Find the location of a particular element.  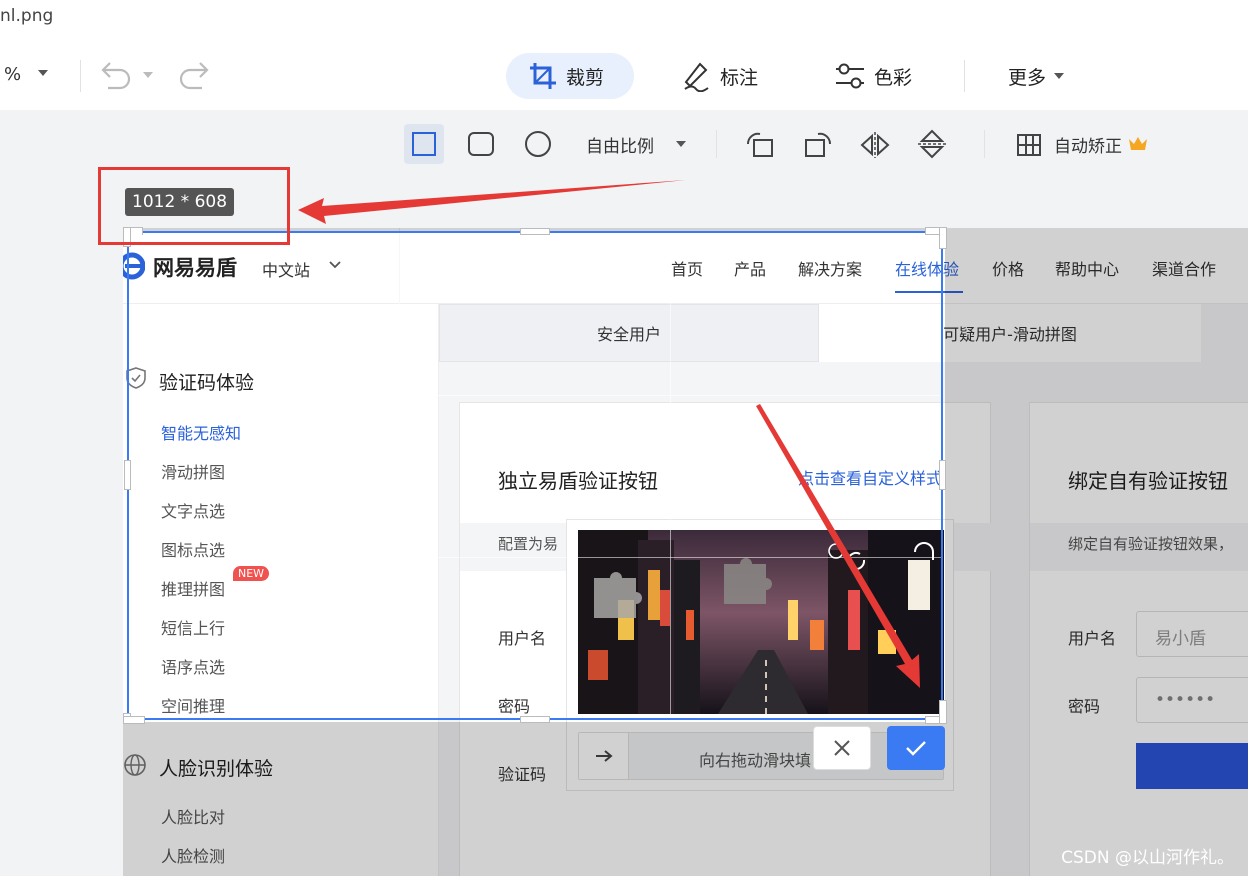

crop-confirm-button is located at coordinates (916, 748).